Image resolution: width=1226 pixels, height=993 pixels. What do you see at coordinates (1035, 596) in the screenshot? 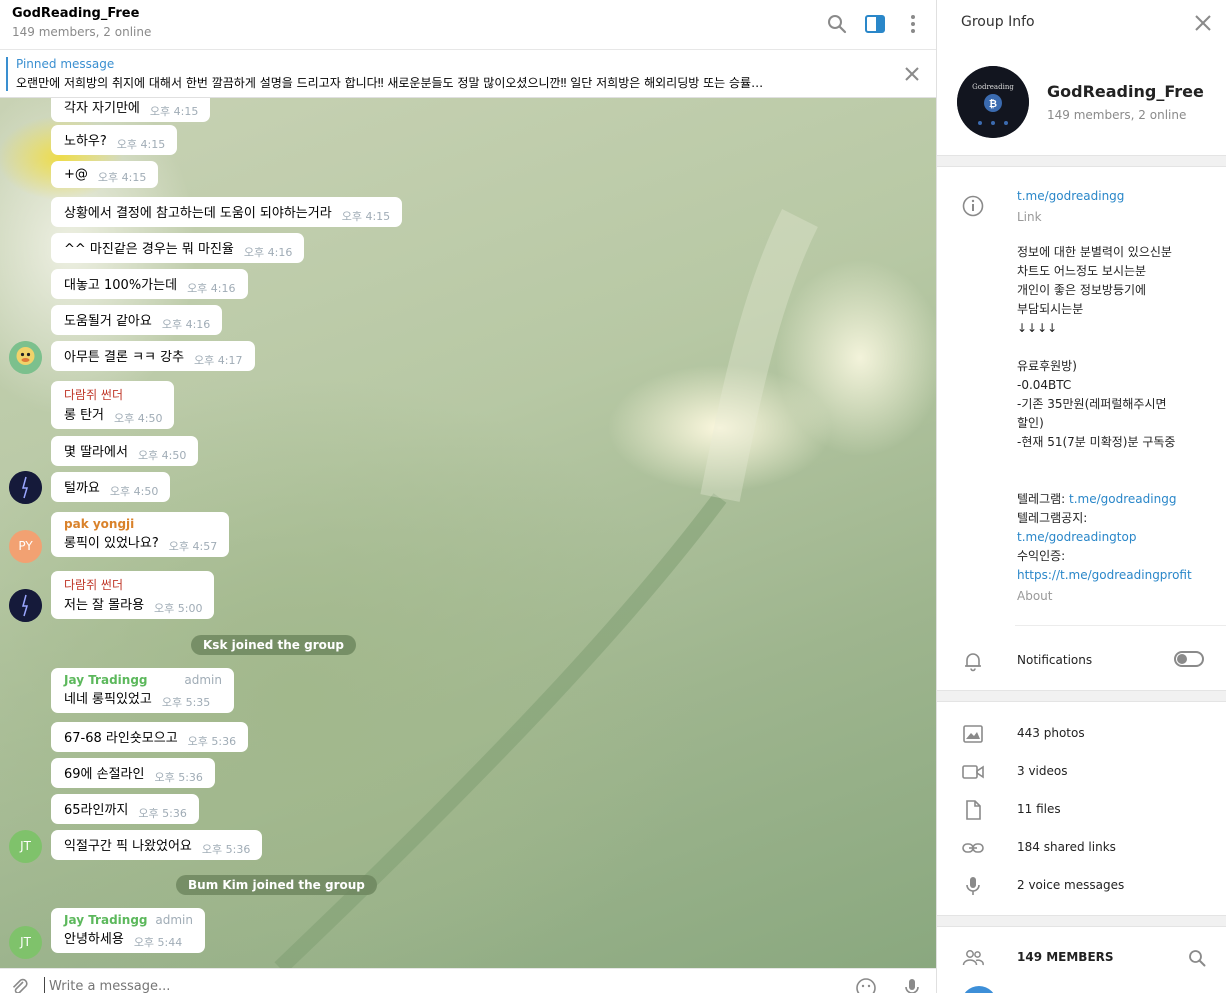
I see `about-label: About` at bounding box center [1035, 596].